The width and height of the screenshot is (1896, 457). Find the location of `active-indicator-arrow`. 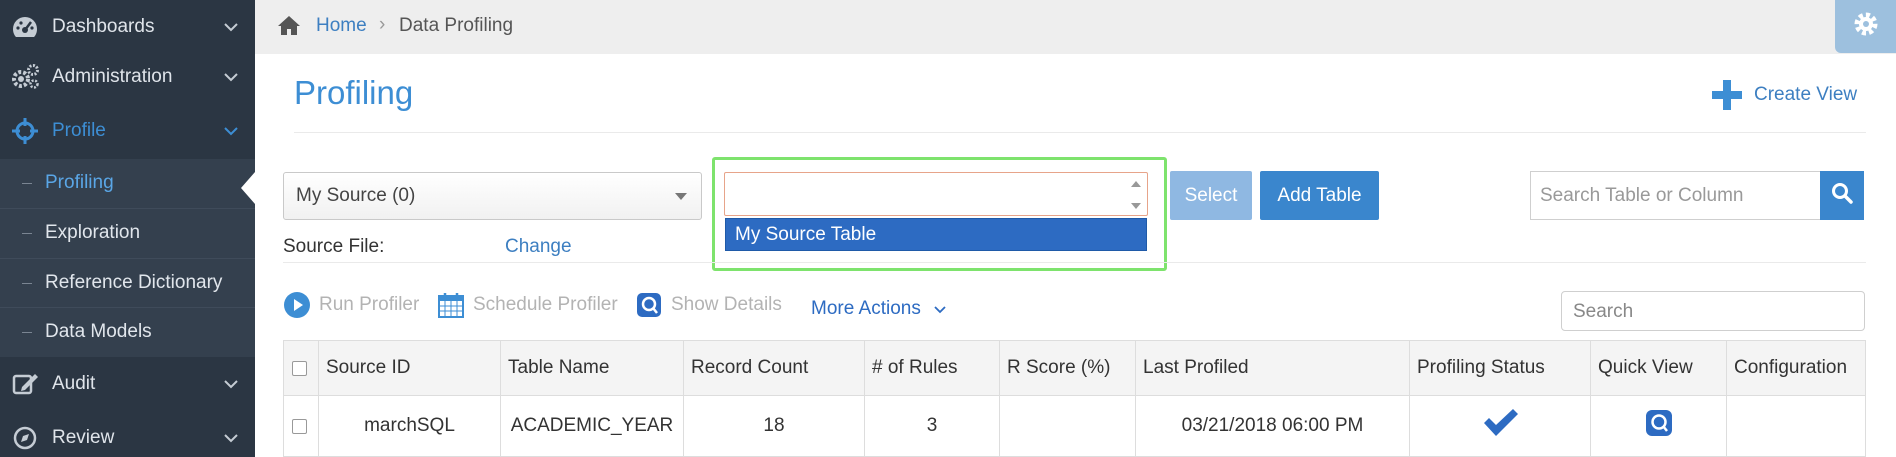

active-indicator-arrow is located at coordinates (248, 188).